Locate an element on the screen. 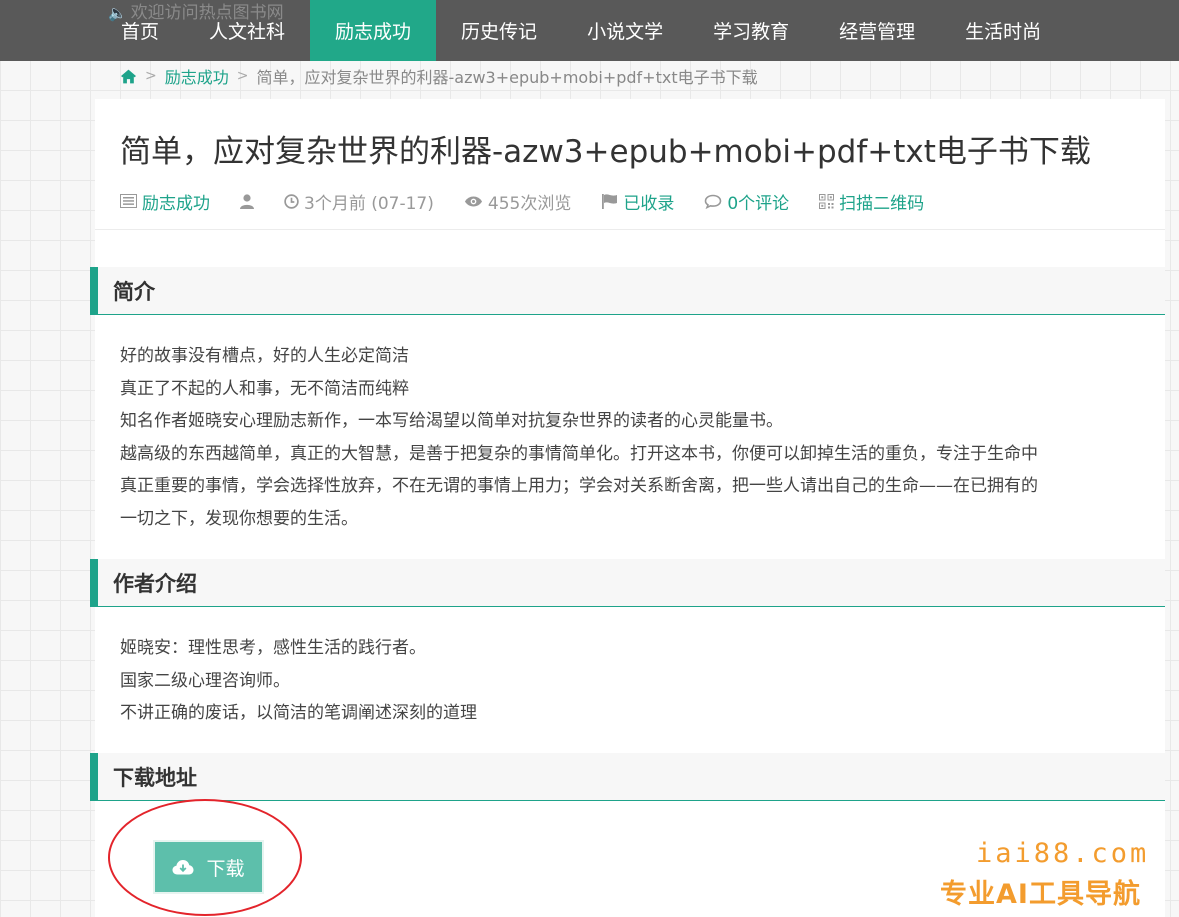 The image size is (1179, 917). meta-author is located at coordinates (247, 201).